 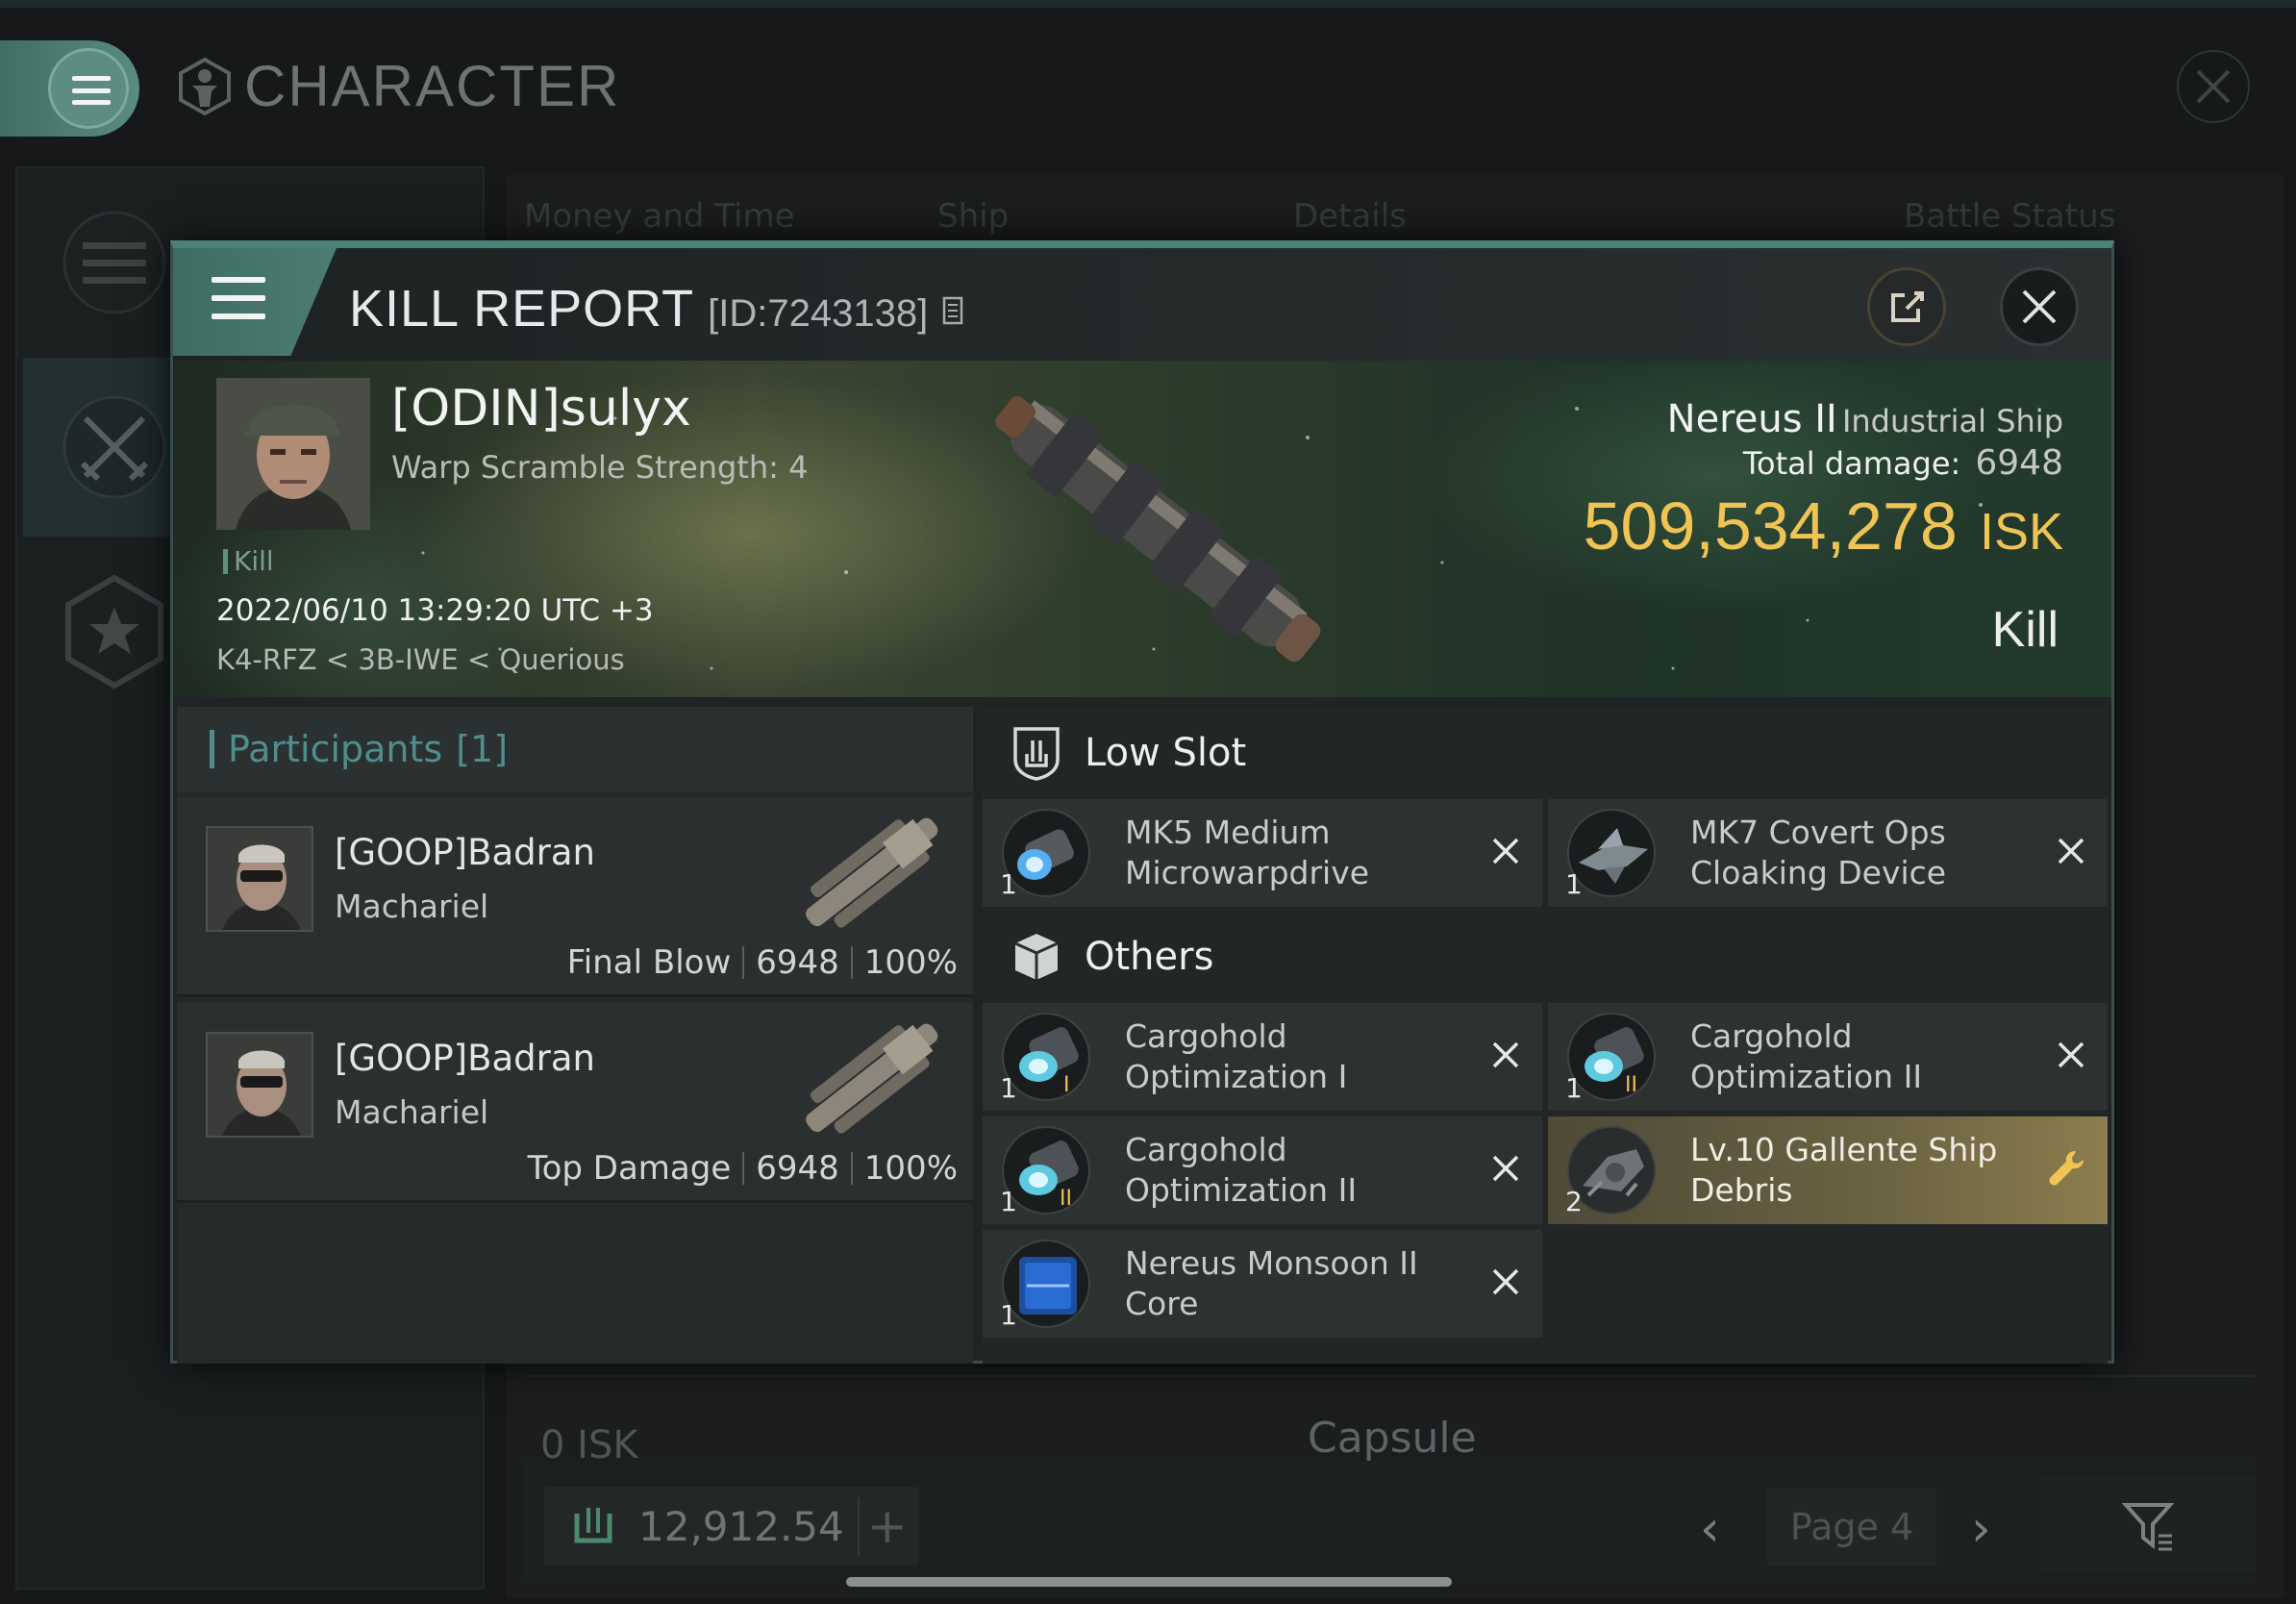 What do you see at coordinates (1262, 1170) in the screenshot?
I see `item-cargohold-optimization-3: II 1 Cargohold Optimization II` at bounding box center [1262, 1170].